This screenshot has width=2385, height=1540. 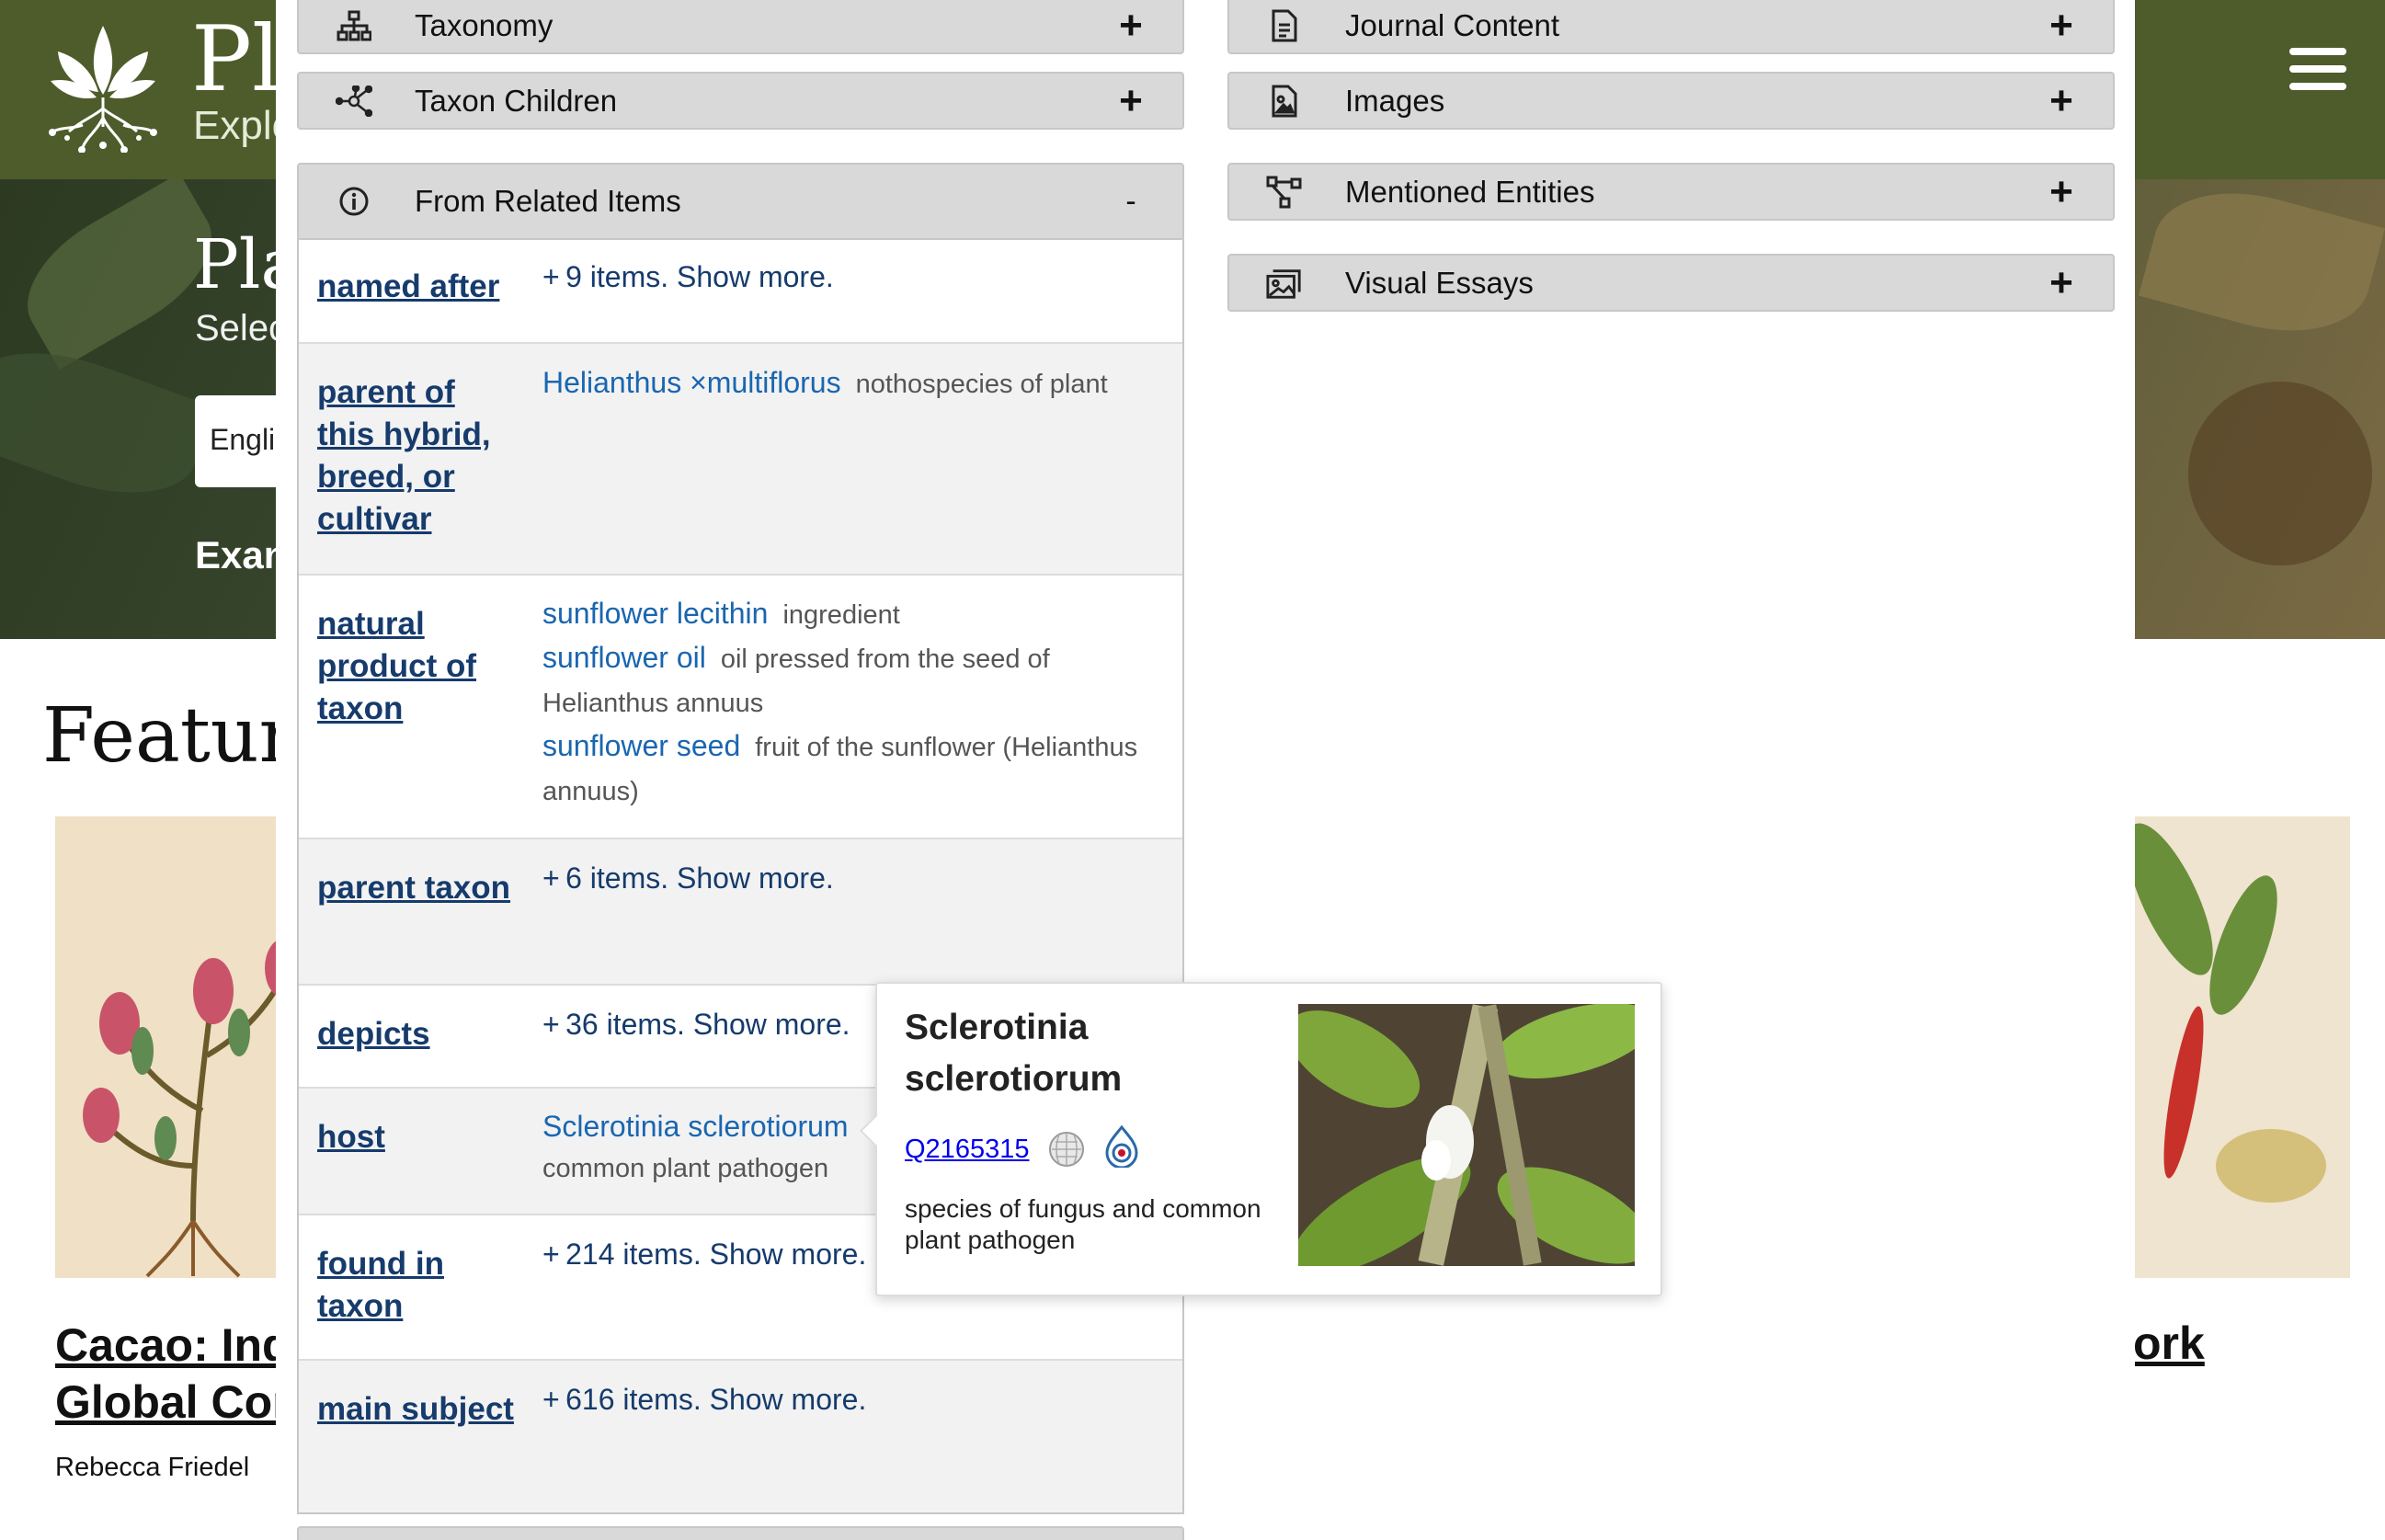 I want to click on section-label: Journal Content, so click(x=1452, y=24).